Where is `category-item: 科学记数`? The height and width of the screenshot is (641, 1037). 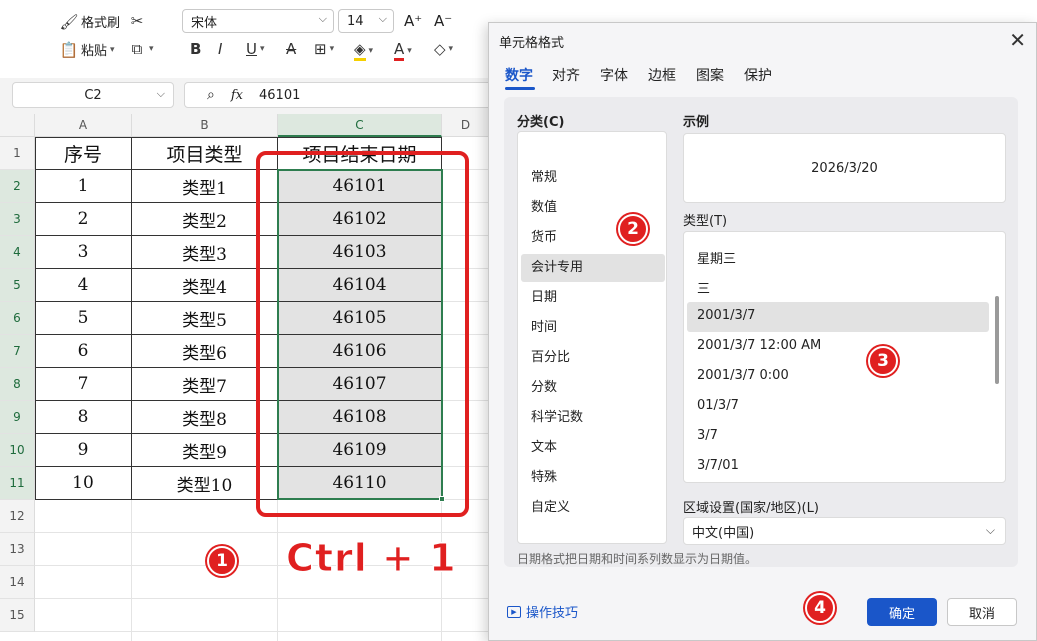 category-item: 科学记数 is located at coordinates (557, 415).